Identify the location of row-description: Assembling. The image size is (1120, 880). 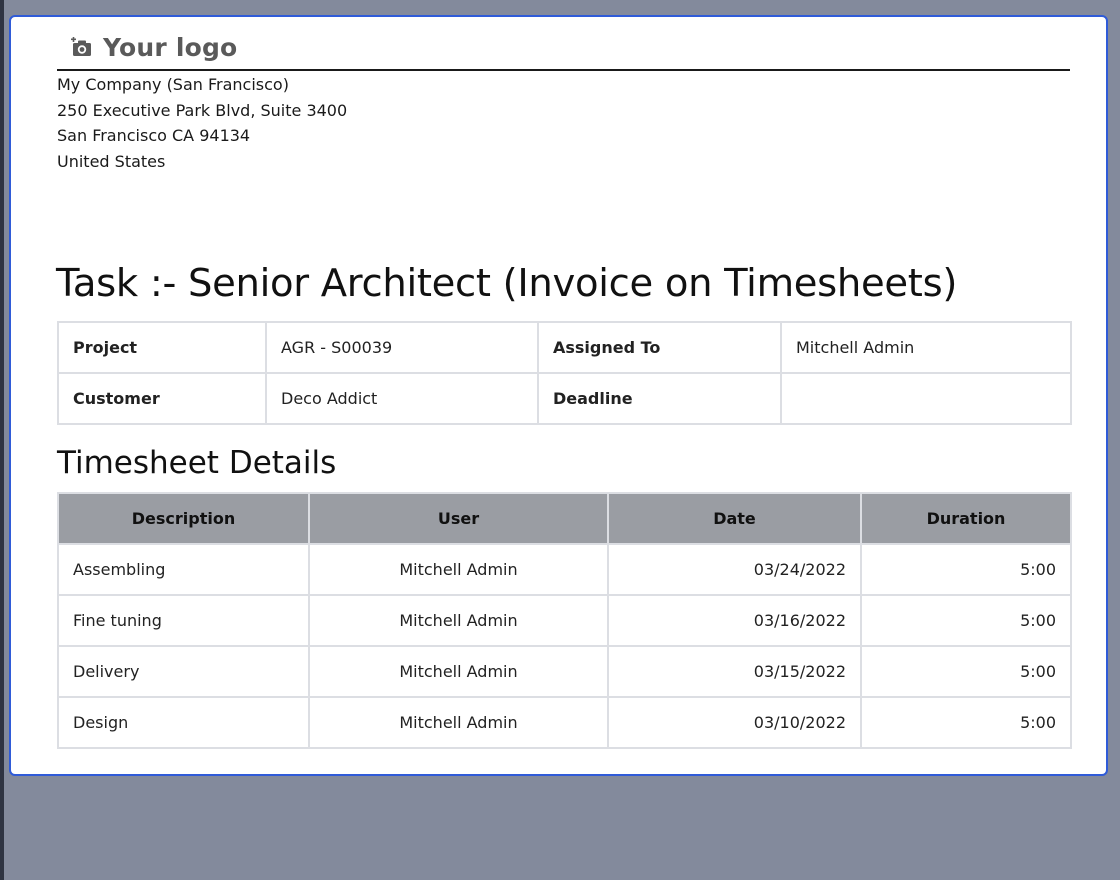
(183, 569).